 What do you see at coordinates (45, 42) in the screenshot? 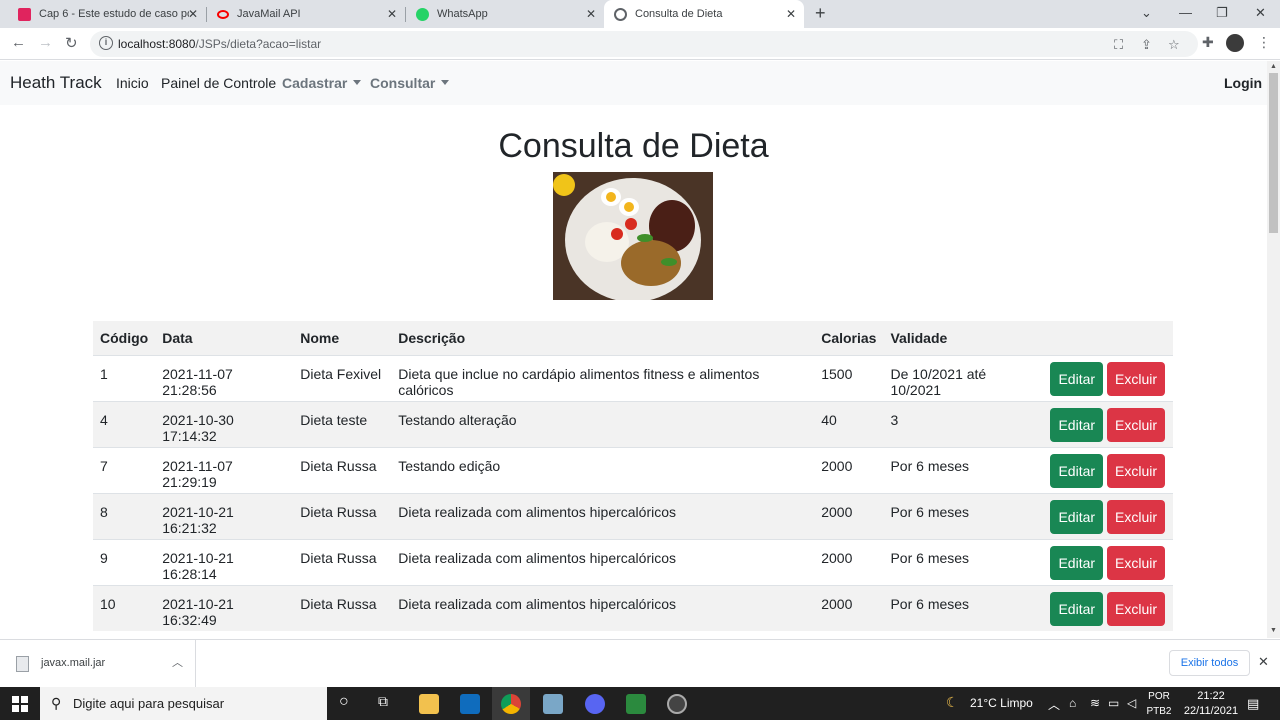
I see `forward-icon: →` at bounding box center [45, 42].